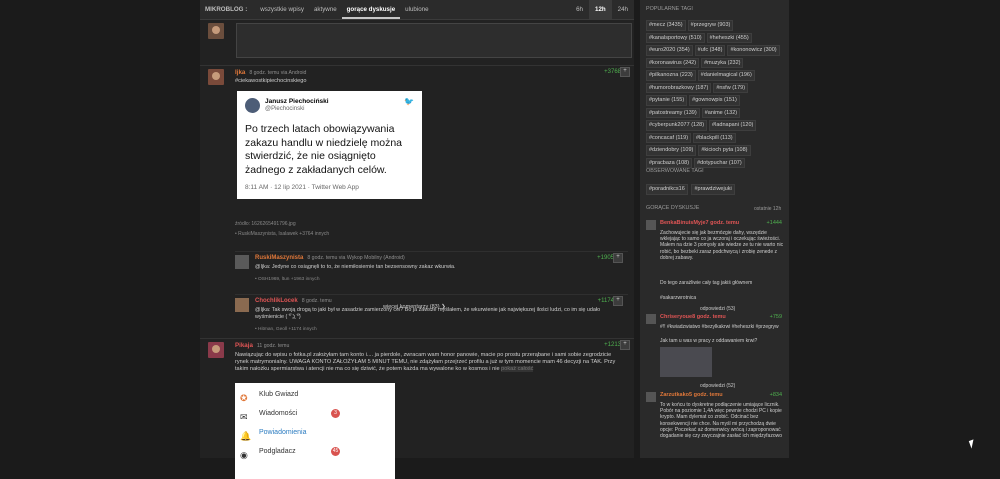 The width and height of the screenshot is (1000, 479). What do you see at coordinates (286, 329) in the screenshot?
I see `comment-voters: • Hitman, Geoll +1174 innych` at bounding box center [286, 329].